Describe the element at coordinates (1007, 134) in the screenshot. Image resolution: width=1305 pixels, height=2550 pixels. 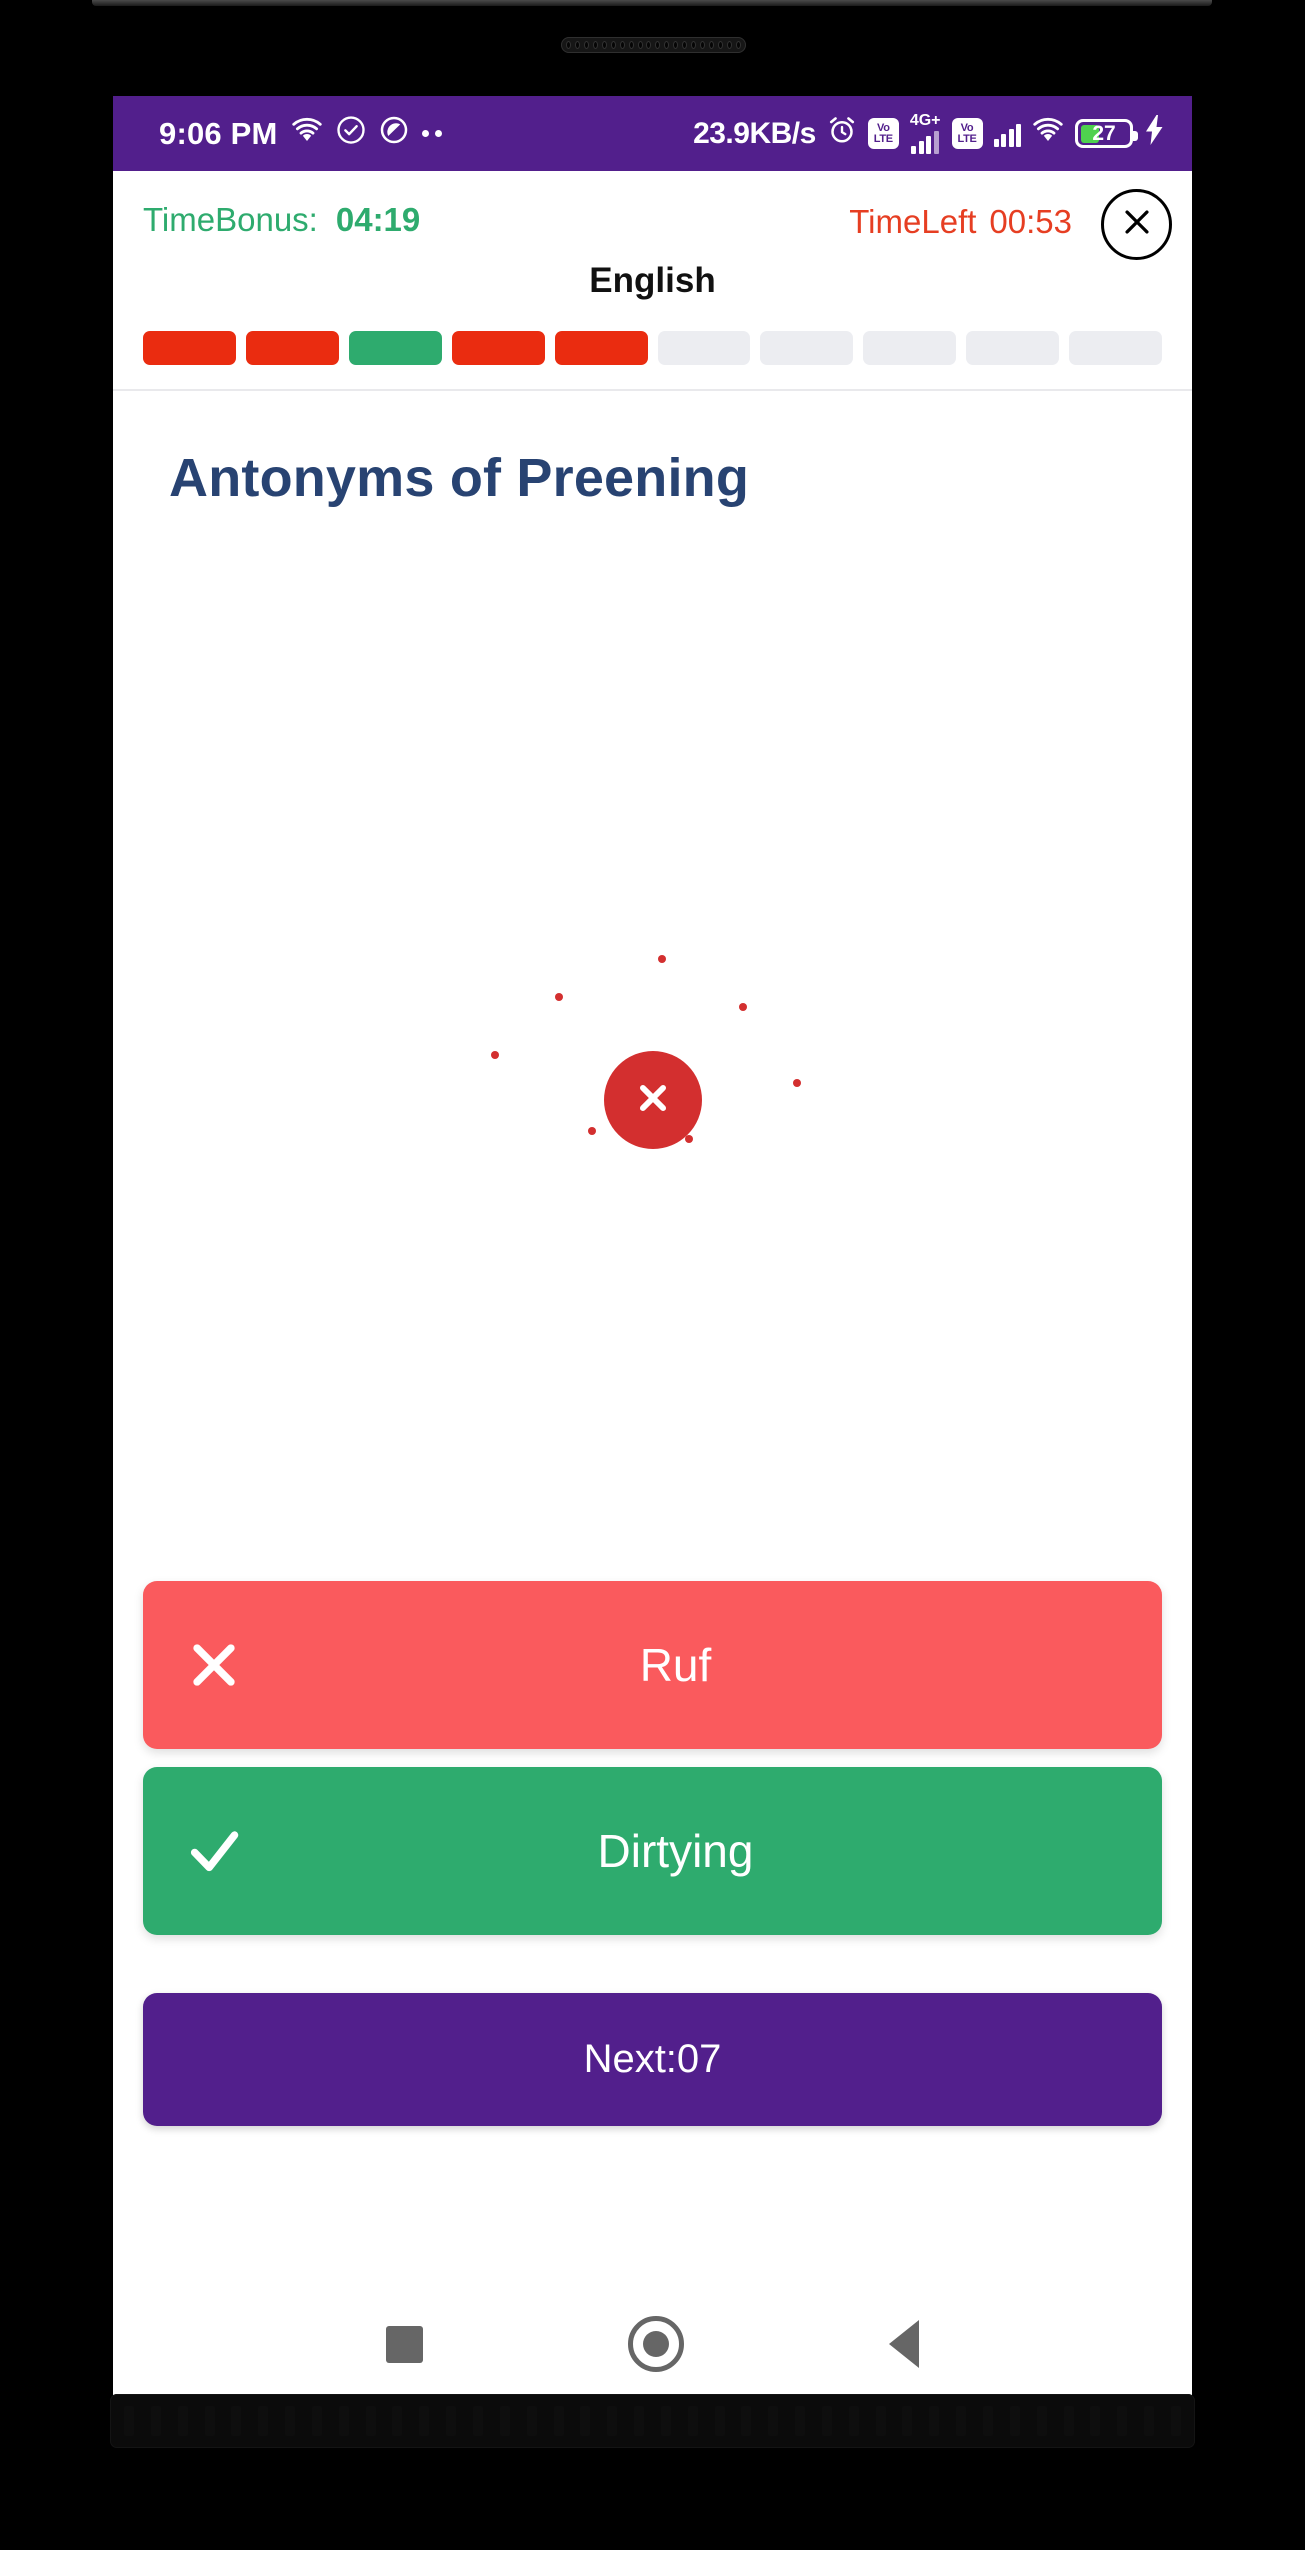
I see `signal-icon-sim2` at that location.